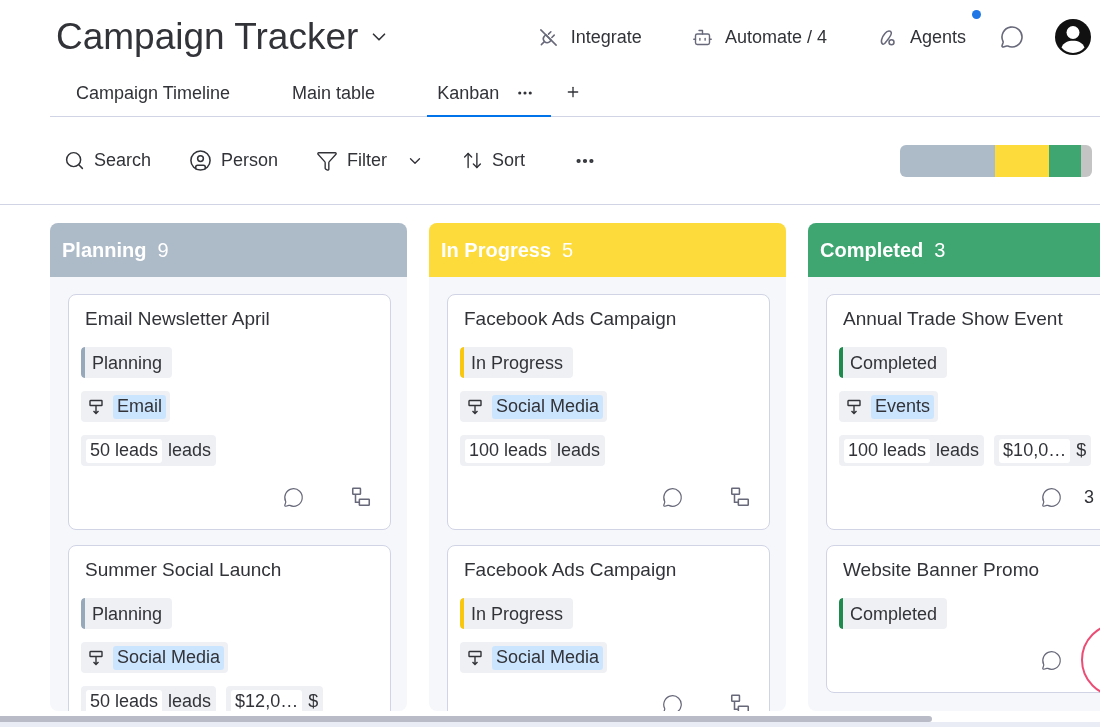 Image resolution: width=1100 pixels, height=727 pixels. I want to click on view-tab: Campaign Timeline, so click(153, 97).